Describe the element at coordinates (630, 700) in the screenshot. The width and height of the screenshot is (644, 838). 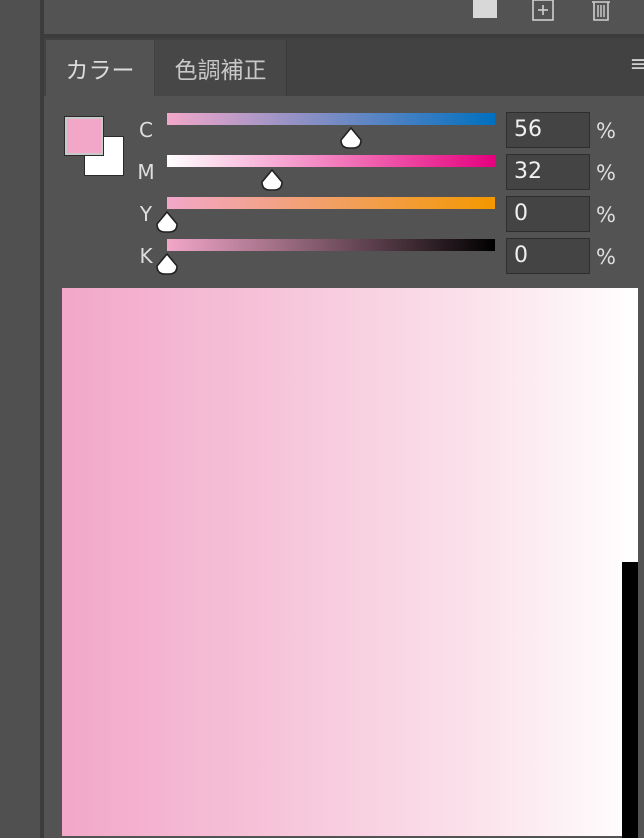
I see `spectrum-black-strip` at that location.